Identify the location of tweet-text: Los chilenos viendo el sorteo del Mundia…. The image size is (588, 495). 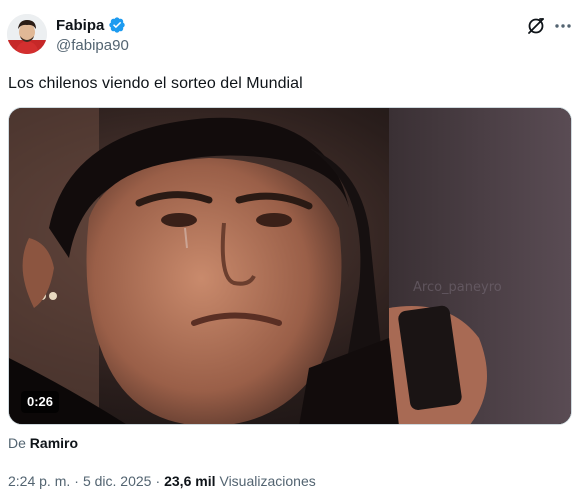
(155, 83).